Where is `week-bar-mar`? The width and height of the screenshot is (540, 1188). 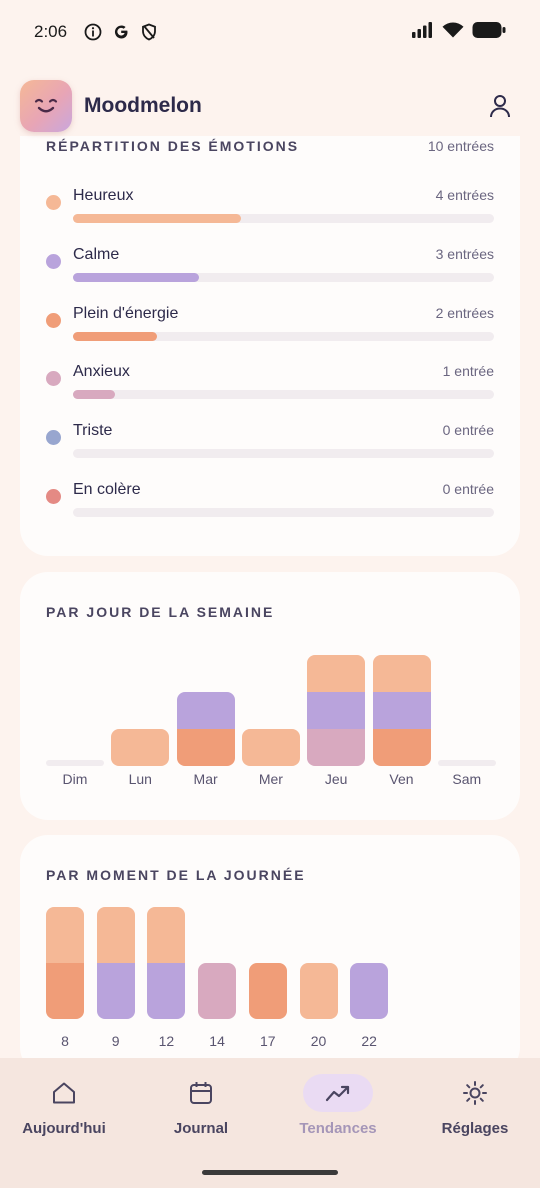 week-bar-mar is located at coordinates (205, 729).